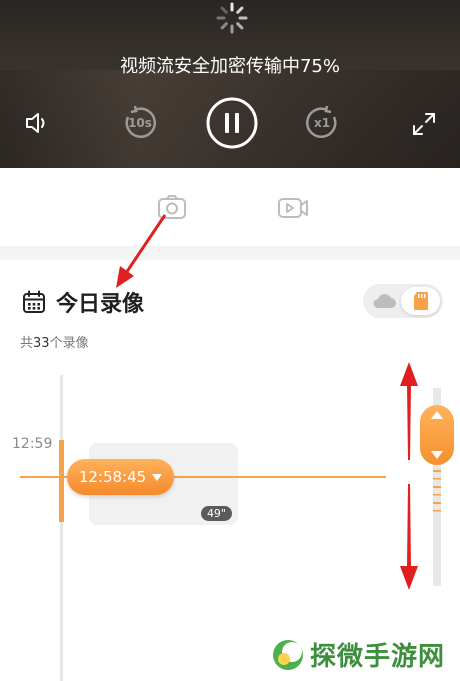  I want to click on pause-button, so click(232, 123).